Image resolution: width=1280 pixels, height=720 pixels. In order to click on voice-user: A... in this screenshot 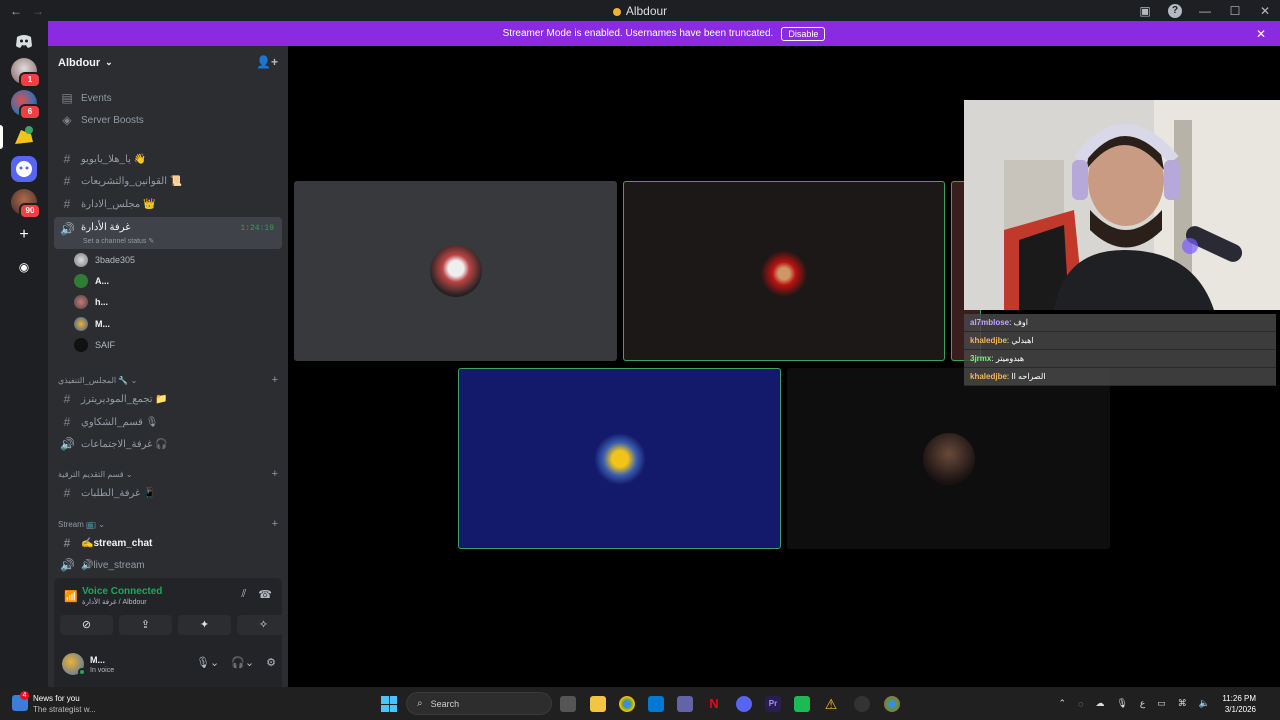, I will do `click(91, 281)`.